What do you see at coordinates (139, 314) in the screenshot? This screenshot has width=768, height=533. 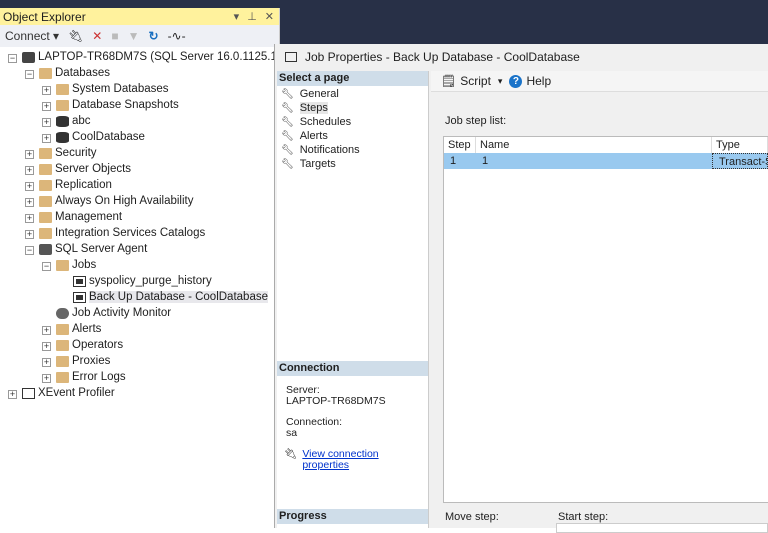 I see `tree-node: Job Activity Monitor` at bounding box center [139, 314].